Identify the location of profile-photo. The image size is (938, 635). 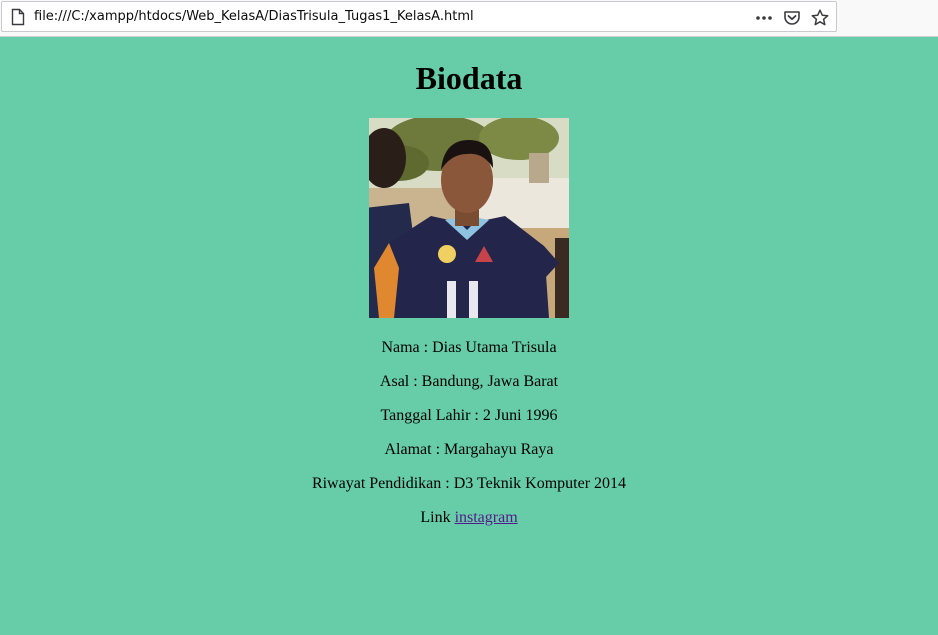
(469, 218).